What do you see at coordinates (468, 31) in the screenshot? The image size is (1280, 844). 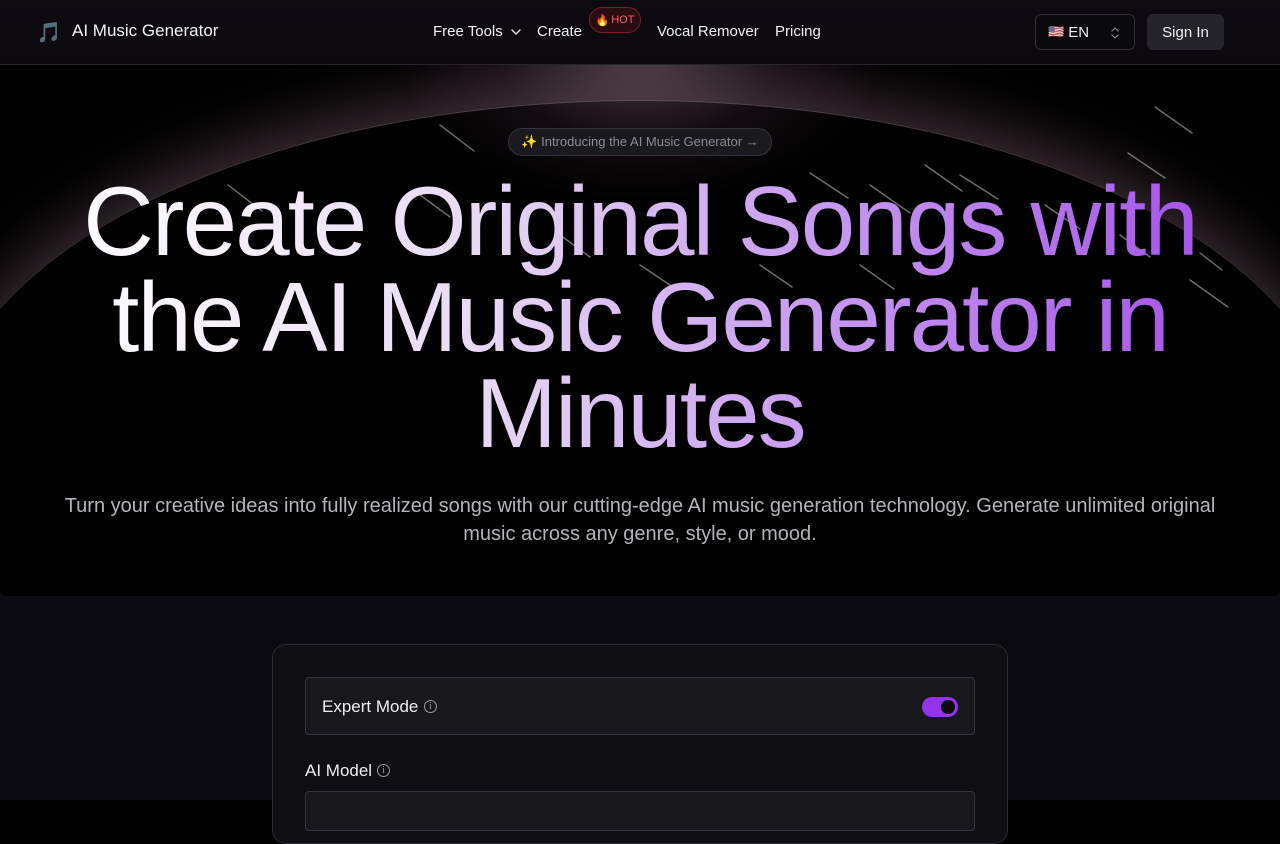 I see `nav-free-tools-label: Free Tools` at bounding box center [468, 31].